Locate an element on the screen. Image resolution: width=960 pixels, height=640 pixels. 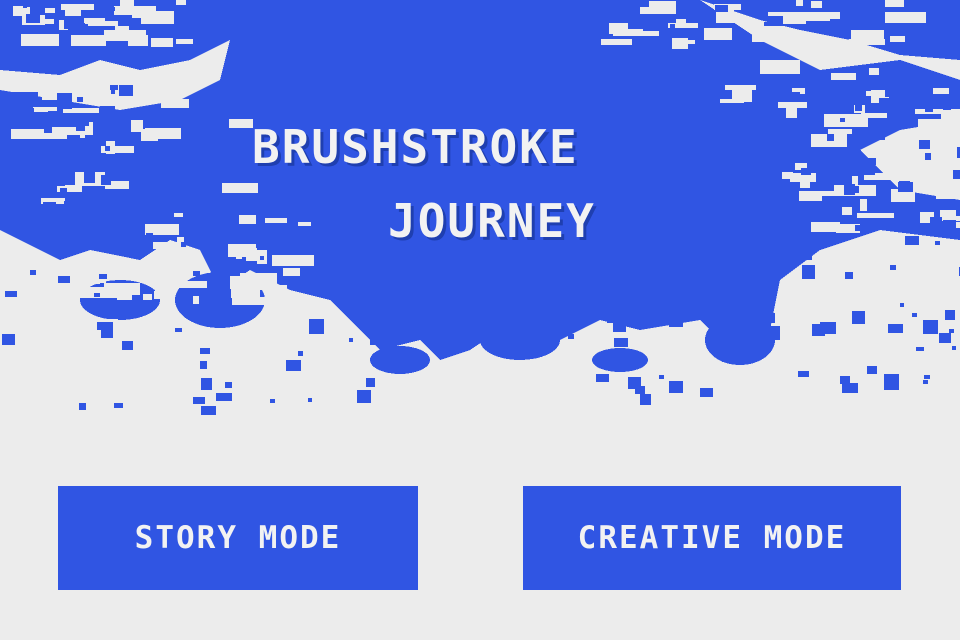
game-title-line-1: BRUSHSTROKE is located at coordinates (415, 147).